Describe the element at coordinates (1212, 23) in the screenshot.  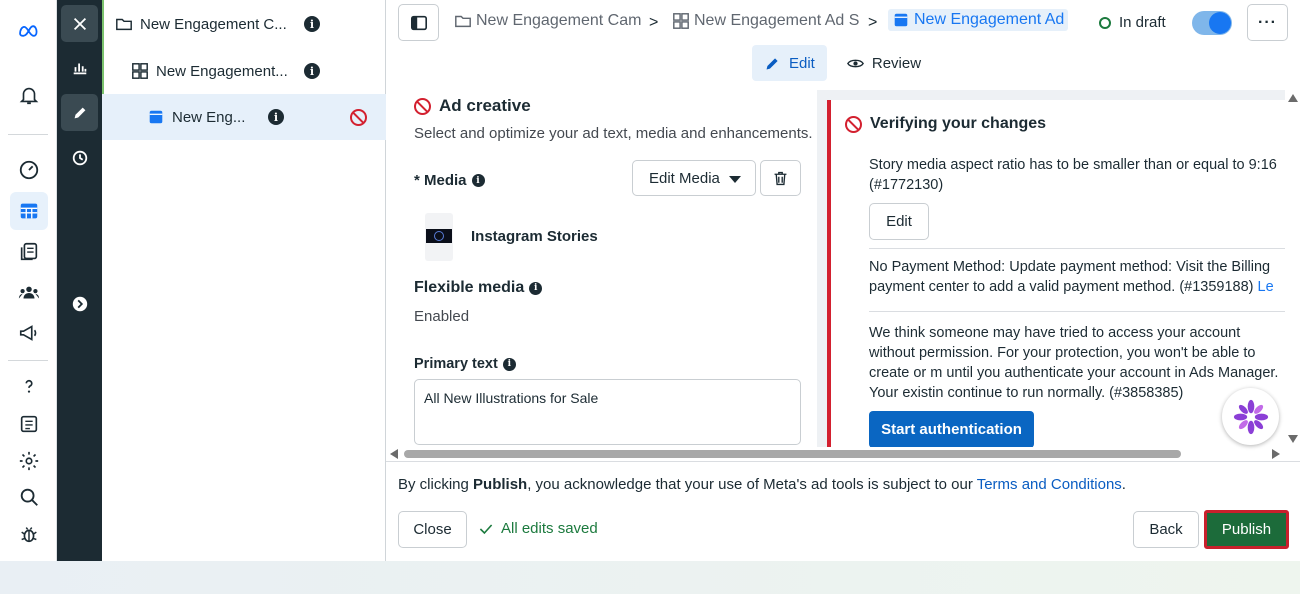
I see `ad-on-off-toggle` at that location.